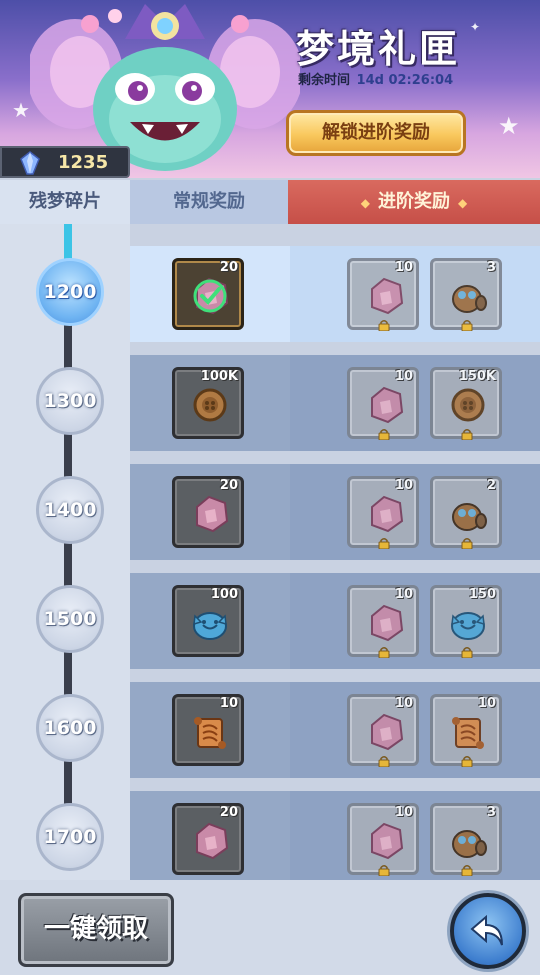  Describe the element at coordinates (491, 485) in the screenshot. I see `reward-quantity: 2` at that location.